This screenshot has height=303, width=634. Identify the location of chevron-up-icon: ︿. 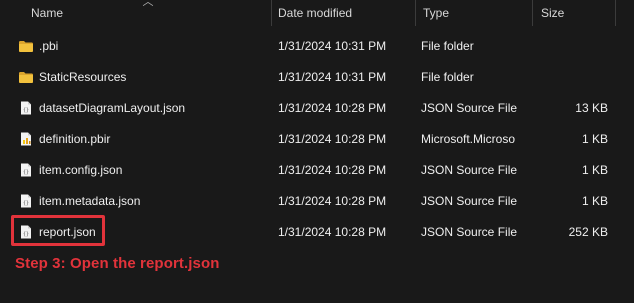
(148, 4).